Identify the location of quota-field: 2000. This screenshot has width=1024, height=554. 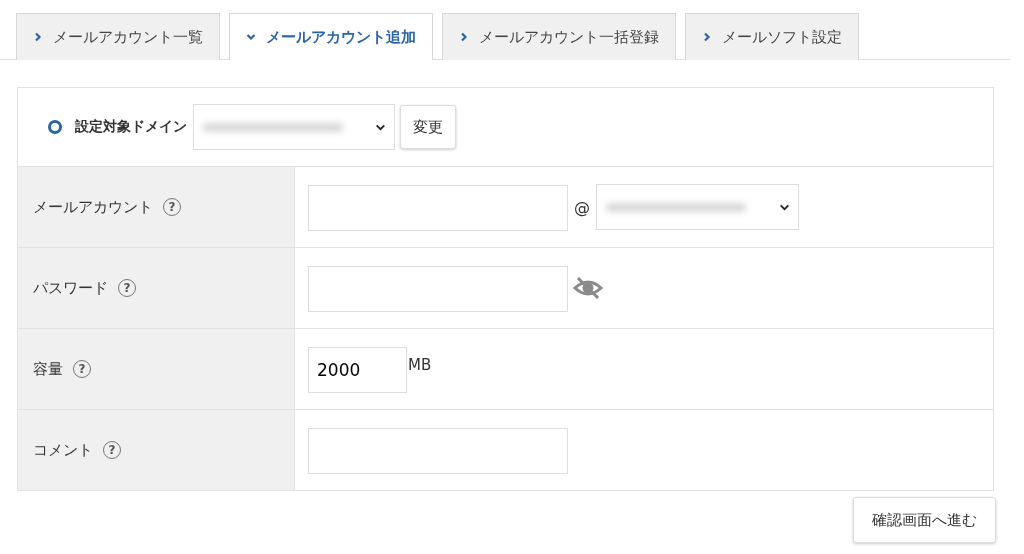
(357, 370).